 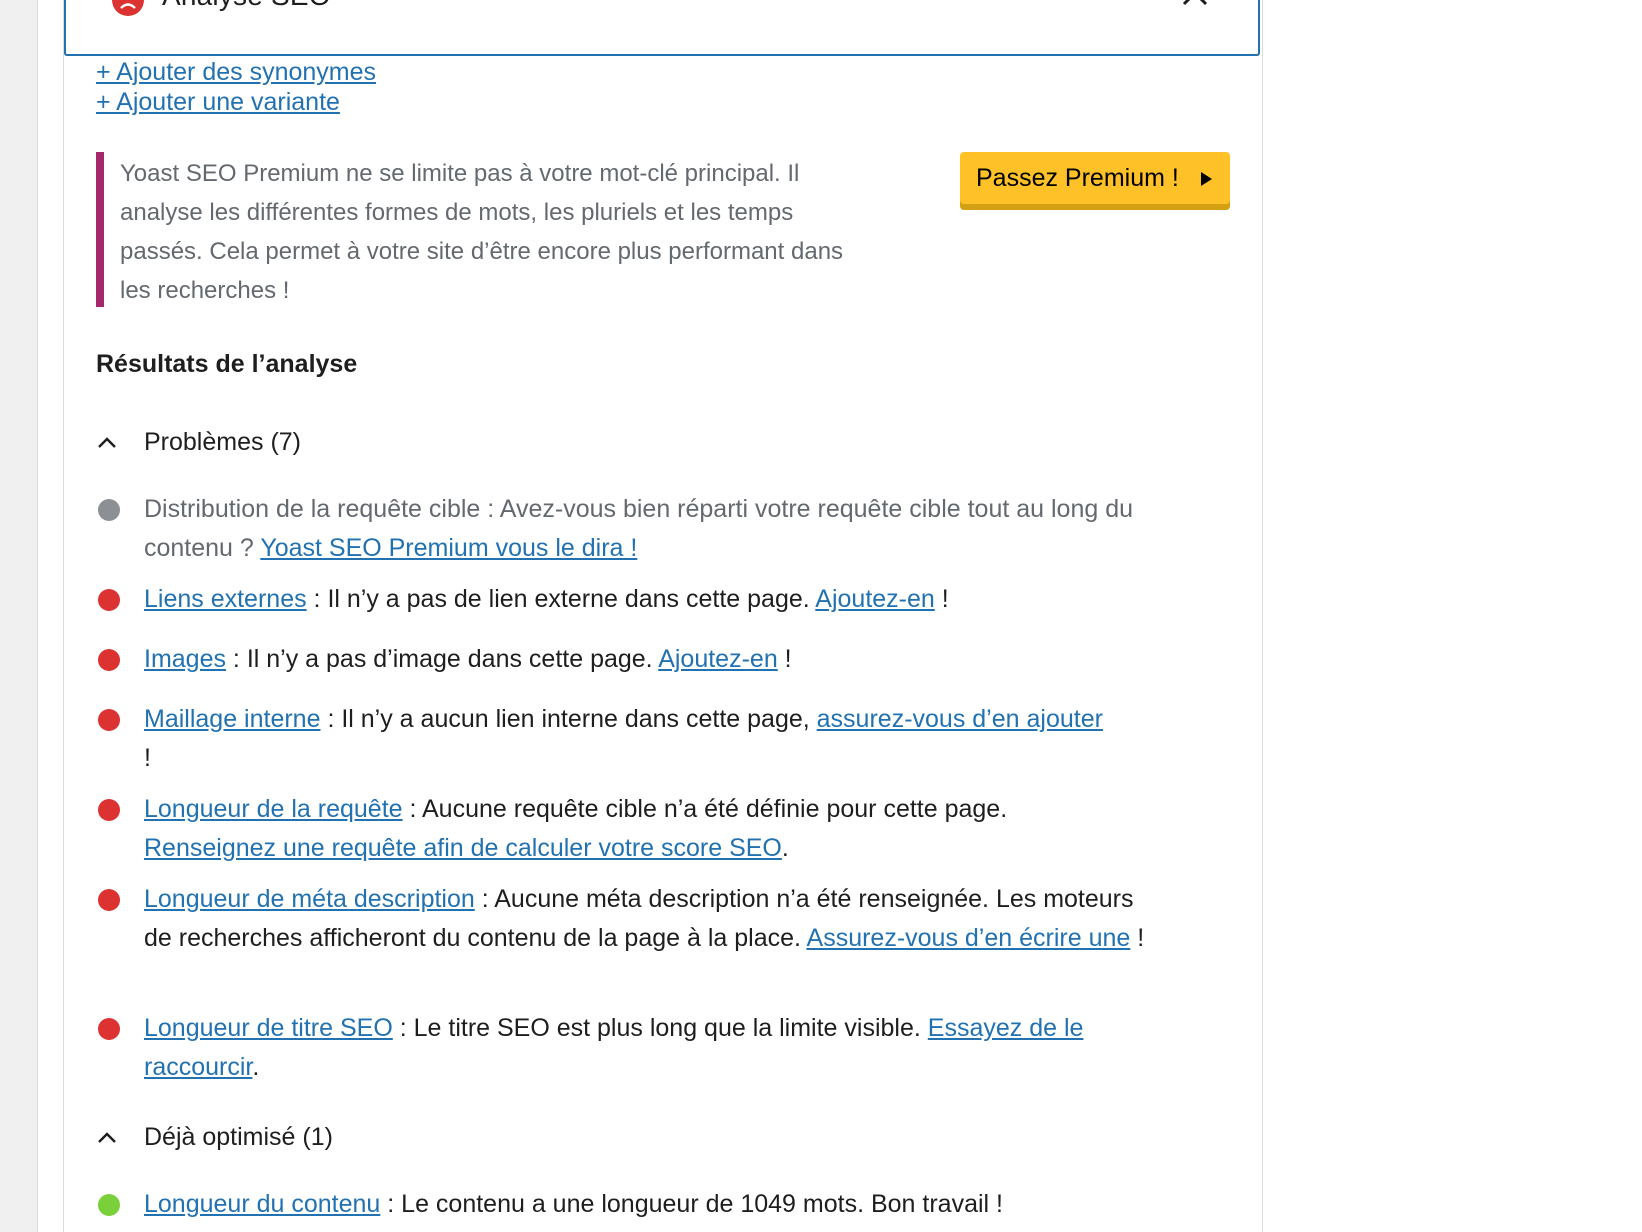 I want to click on panel-right-border, so click(x=1262, y=616).